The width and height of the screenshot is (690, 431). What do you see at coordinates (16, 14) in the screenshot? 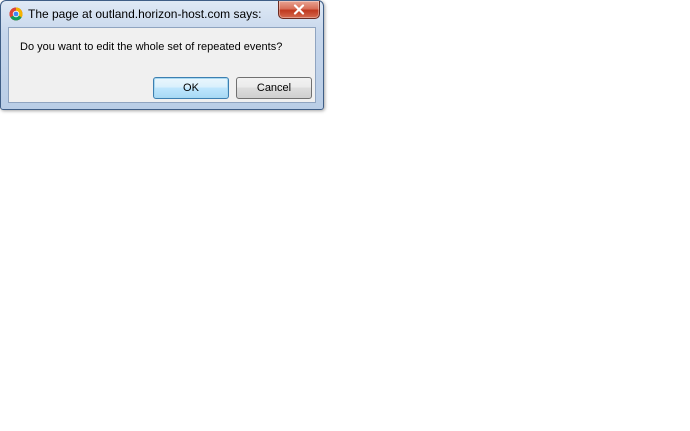
I see `chrome-logo-icon` at bounding box center [16, 14].